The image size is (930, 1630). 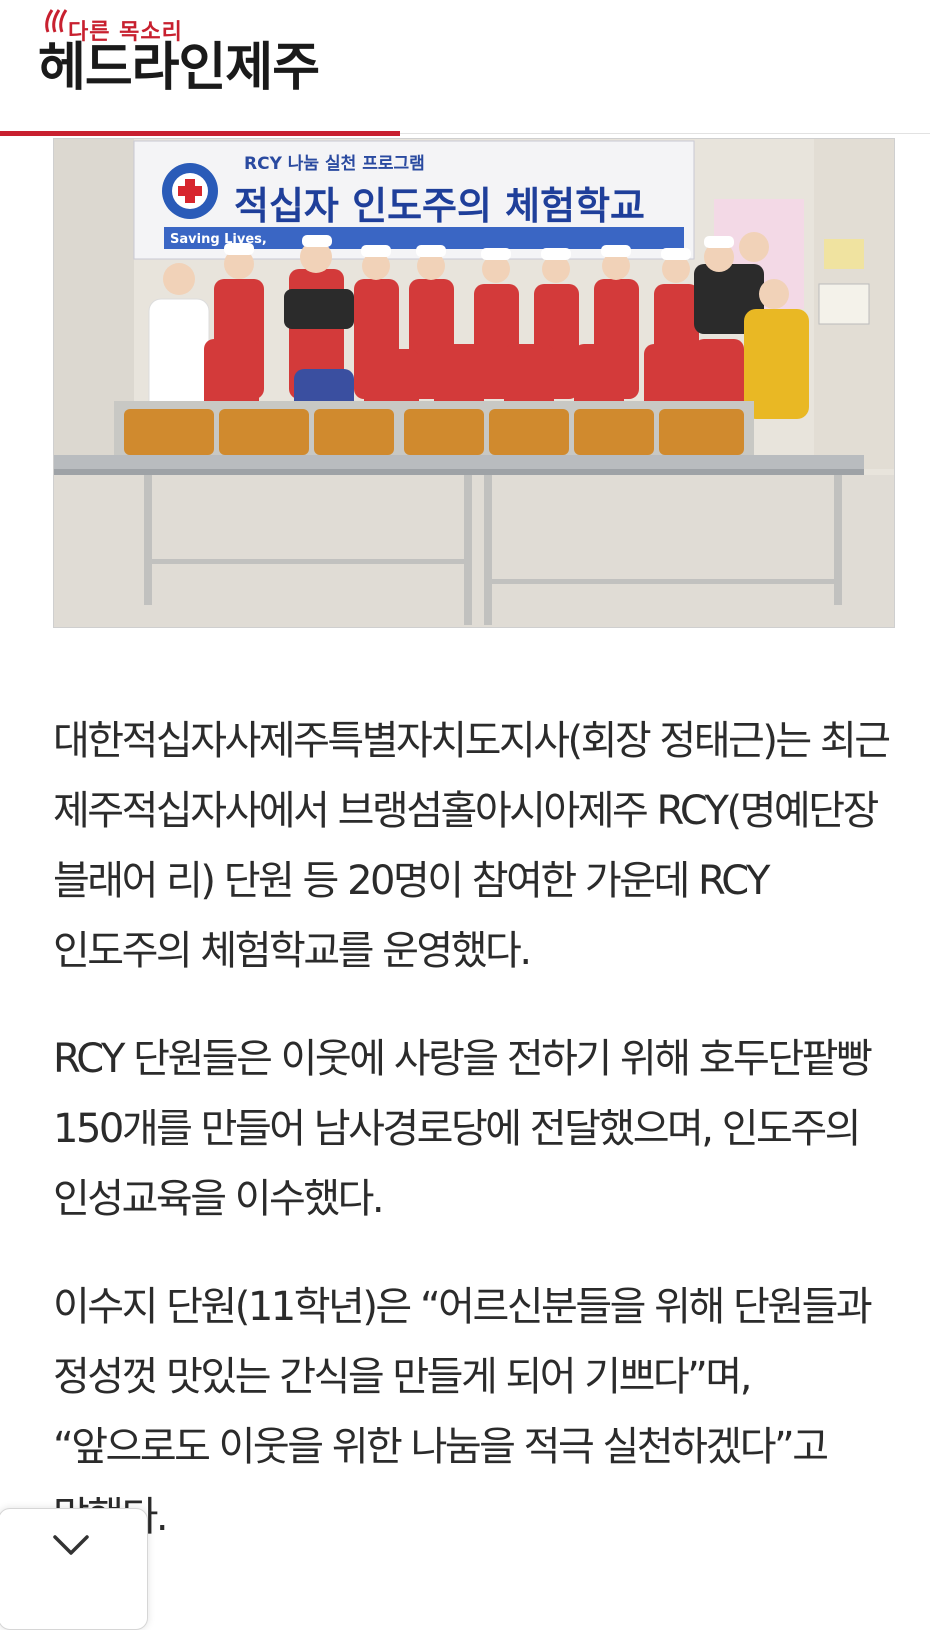 I want to click on site-logo: 다른 목소리 헤드라인제주, so click(x=203, y=56).